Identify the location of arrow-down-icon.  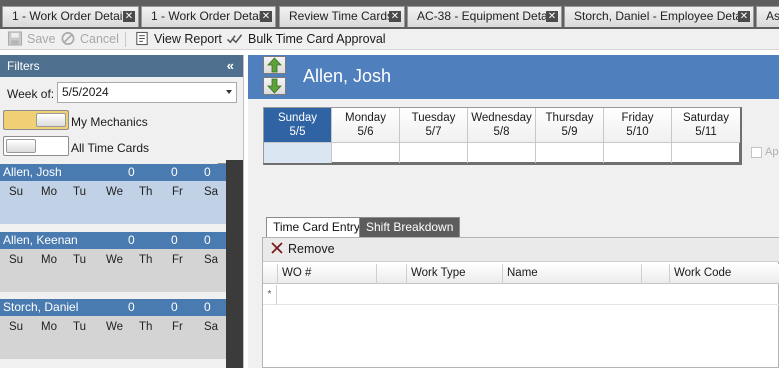
(274, 86).